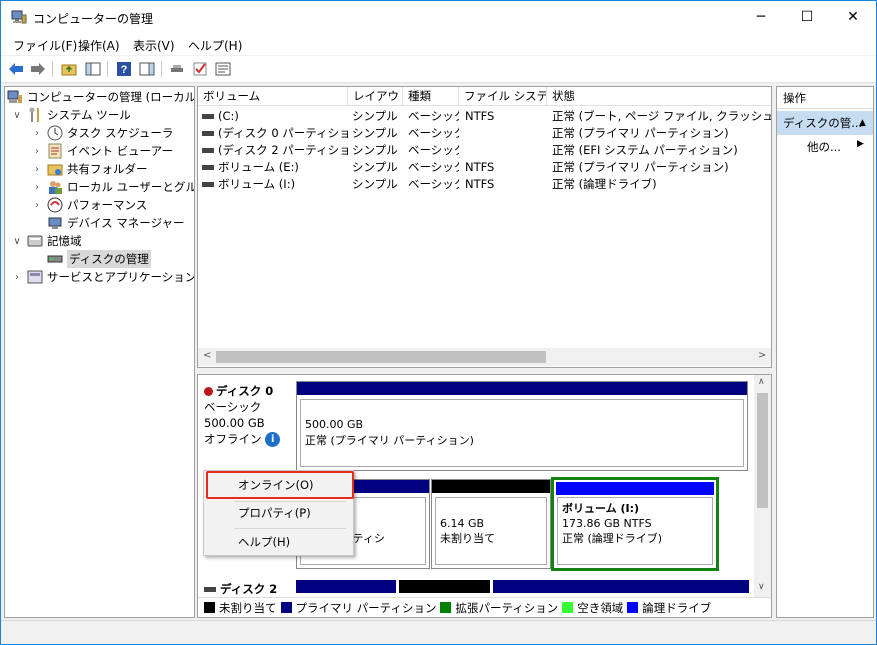 Image resolution: width=877 pixels, height=645 pixels. I want to click on disk-1-volume-i: ボリューム (I:) 173.86 GB NTFS 正常 (論理ドライブ), so click(635, 524).